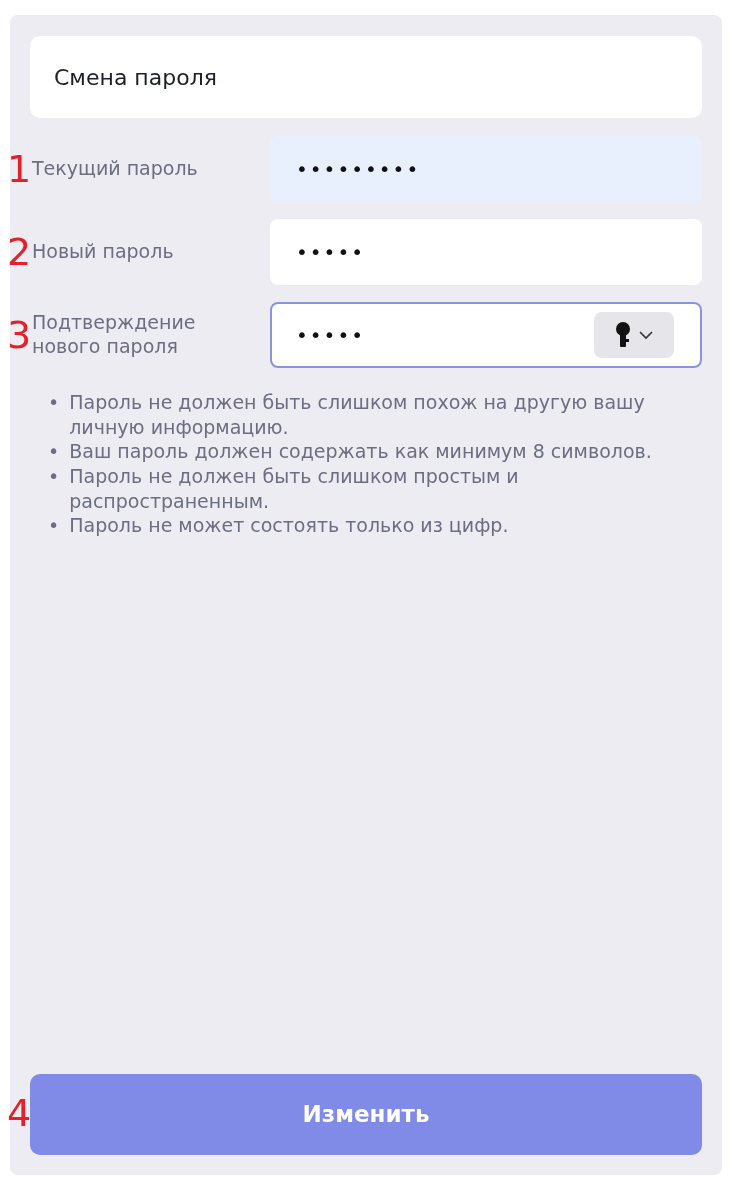 This screenshot has width=731, height=1194. What do you see at coordinates (623, 335) in the screenshot?
I see `key-icon` at bounding box center [623, 335].